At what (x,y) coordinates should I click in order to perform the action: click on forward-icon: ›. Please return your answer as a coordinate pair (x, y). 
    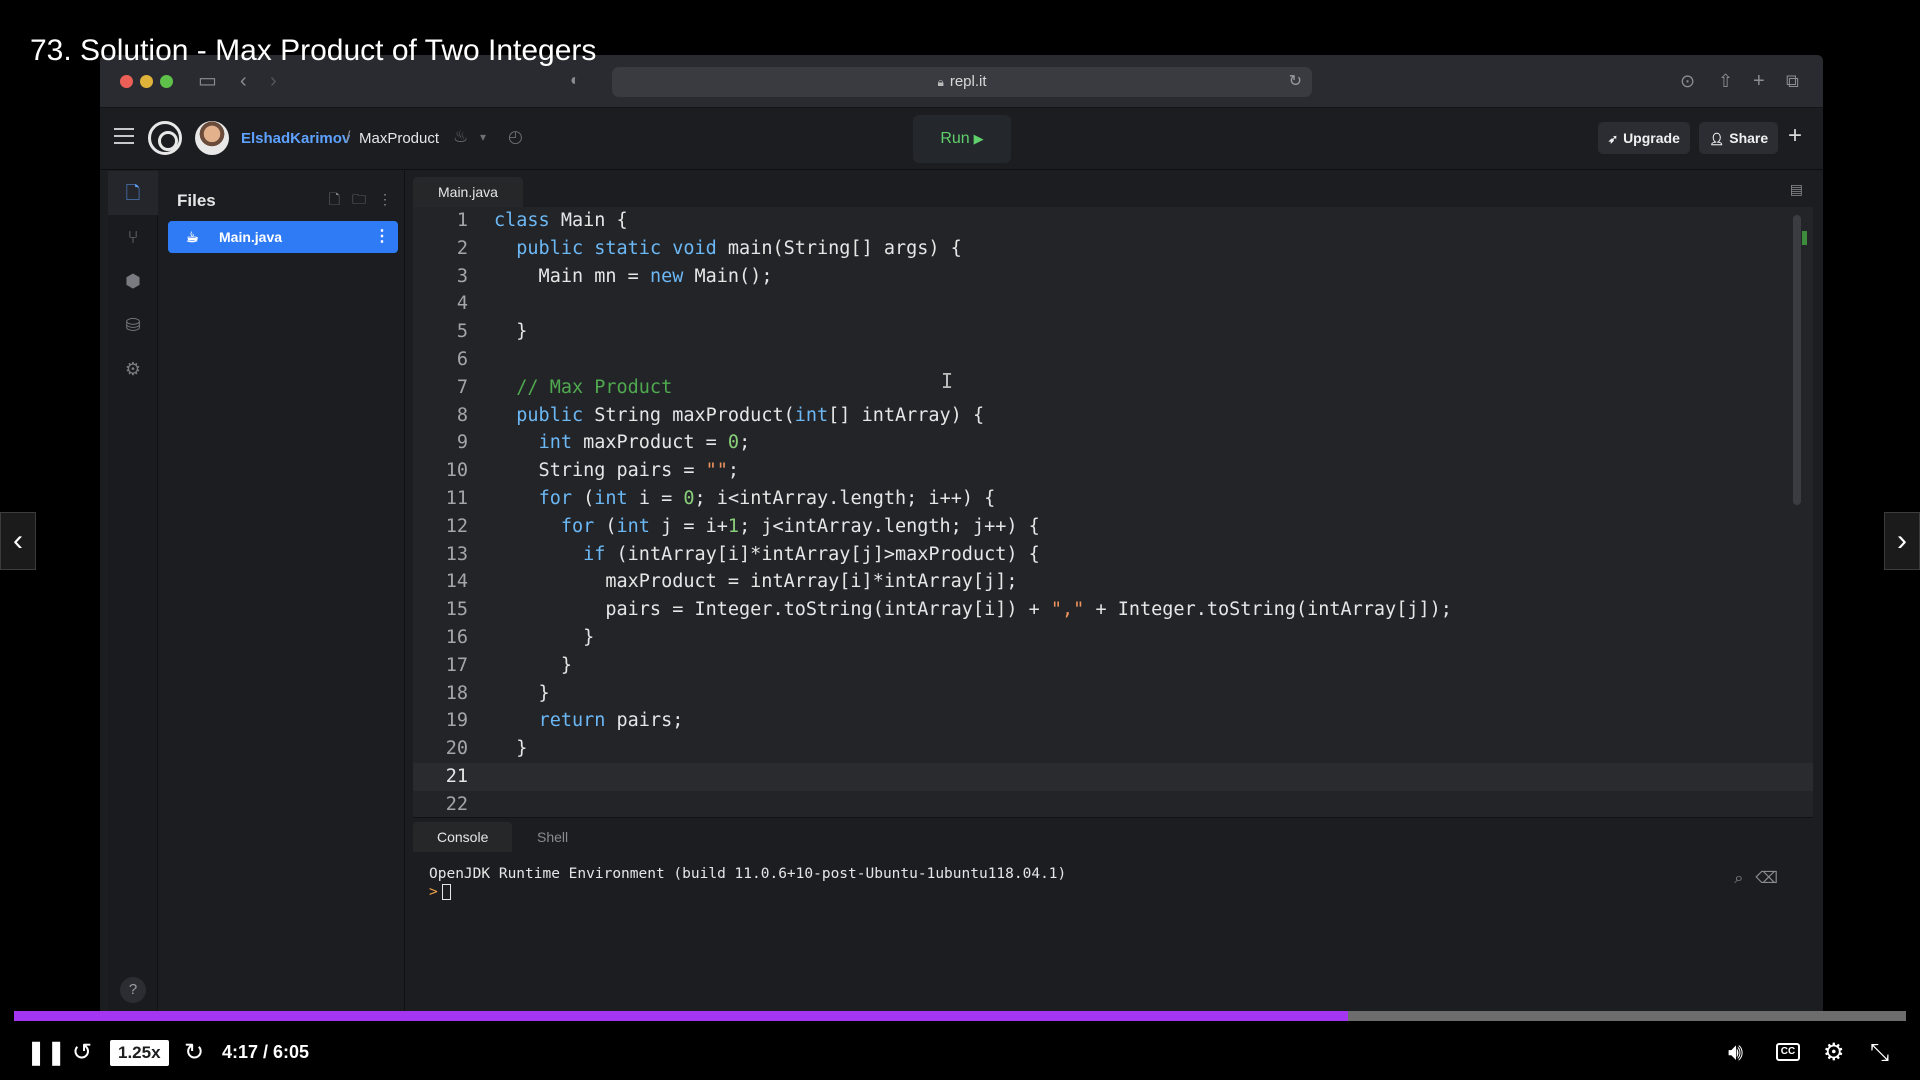
    Looking at the image, I should click on (273, 81).